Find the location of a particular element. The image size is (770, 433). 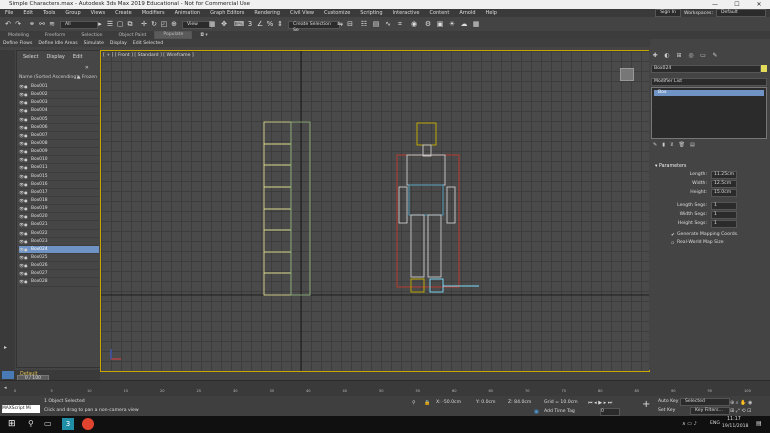

expand-arrow-icon: ▸ is located at coordinates (5, 347).